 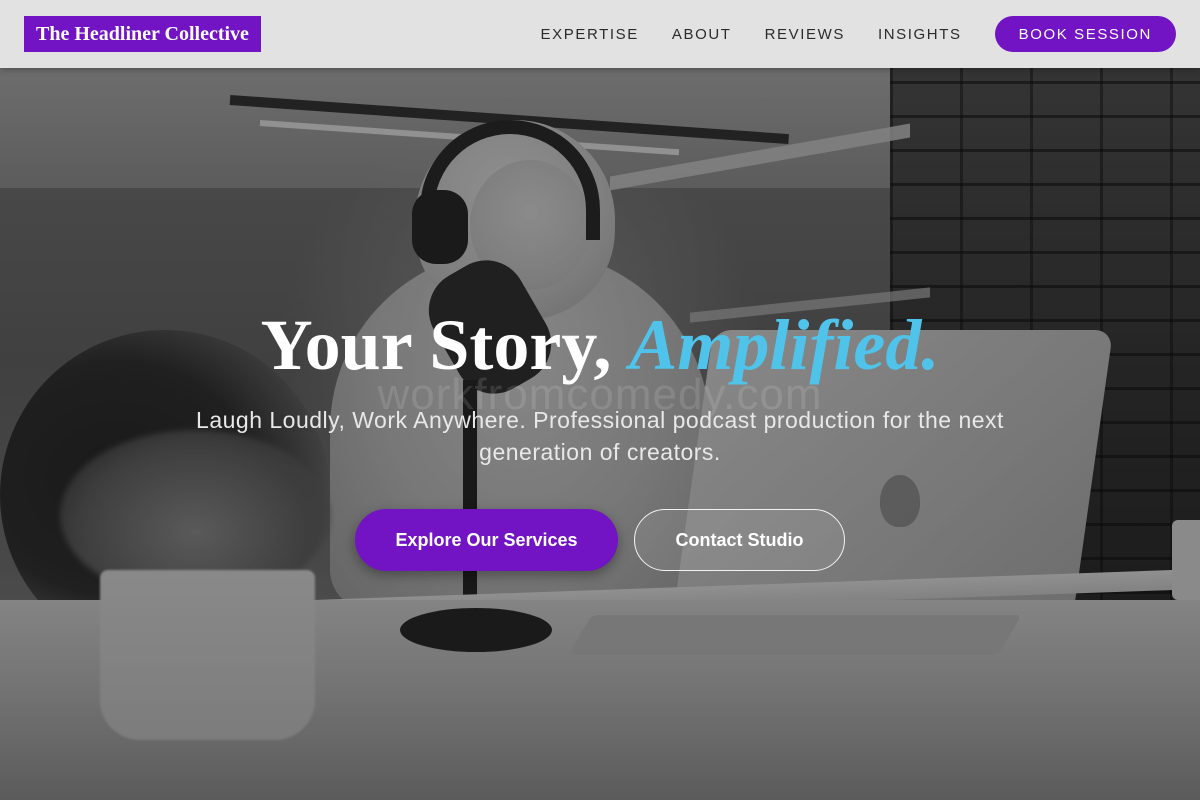 What do you see at coordinates (784, 345) in the screenshot?
I see `headline-accent: Amplified.` at bounding box center [784, 345].